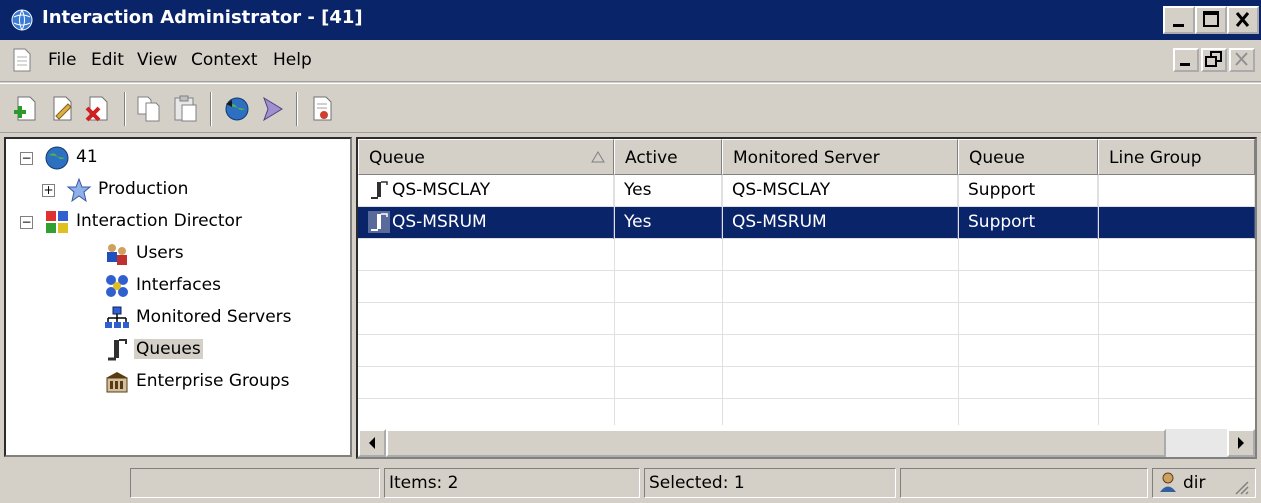 This screenshot has width=1261, height=503. I want to click on menu-bar: File Edit View Context Help, so click(630, 61).